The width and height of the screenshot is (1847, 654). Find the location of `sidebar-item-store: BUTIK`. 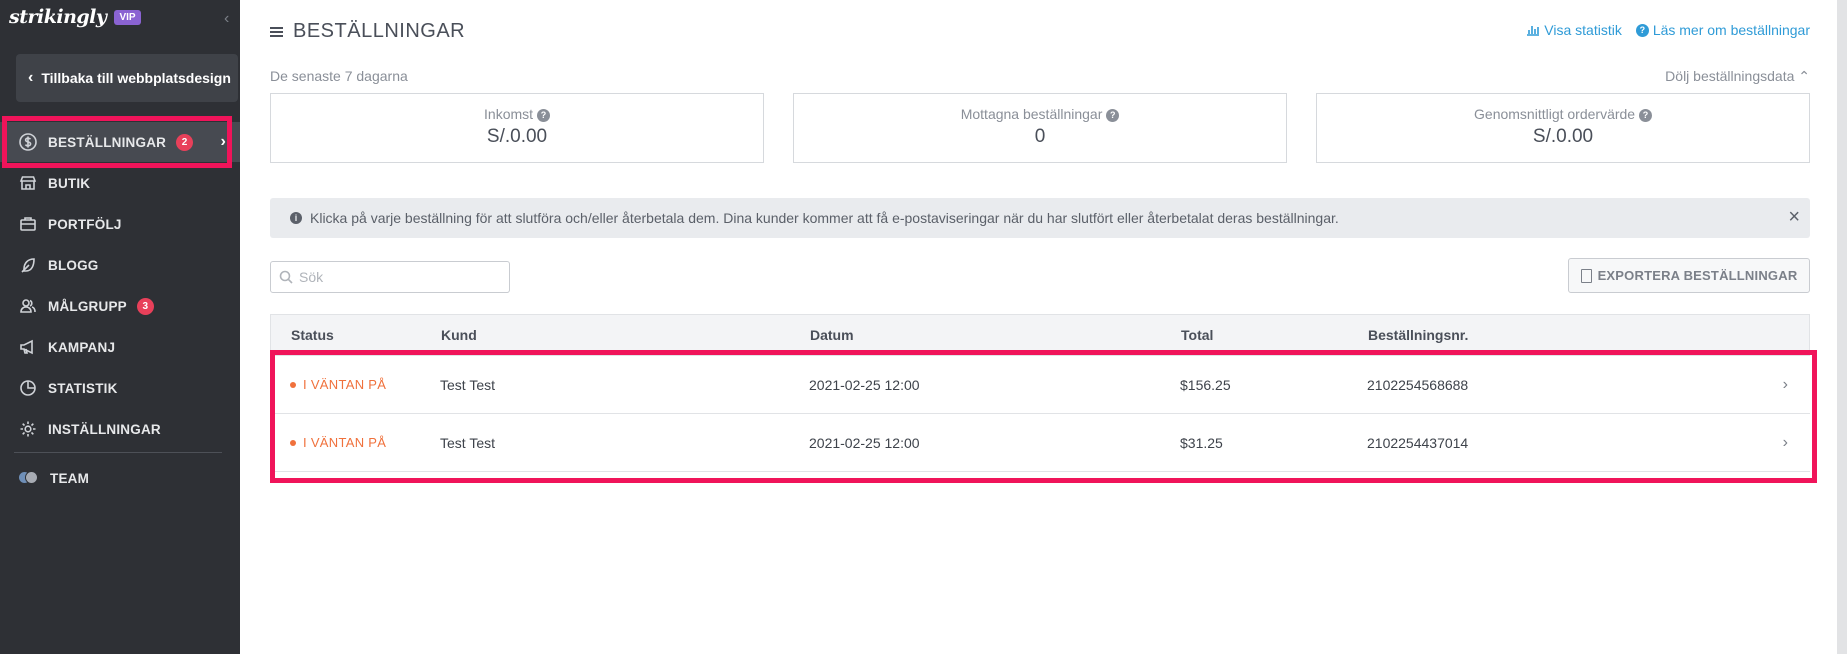

sidebar-item-store: BUTIK is located at coordinates (120, 183).